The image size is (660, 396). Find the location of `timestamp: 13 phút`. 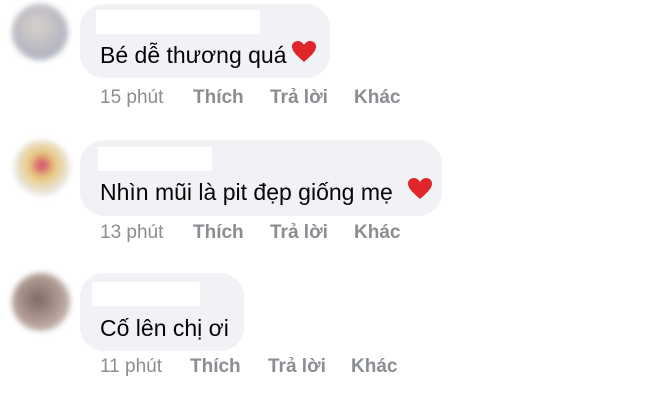

timestamp: 13 phút is located at coordinates (131, 233).